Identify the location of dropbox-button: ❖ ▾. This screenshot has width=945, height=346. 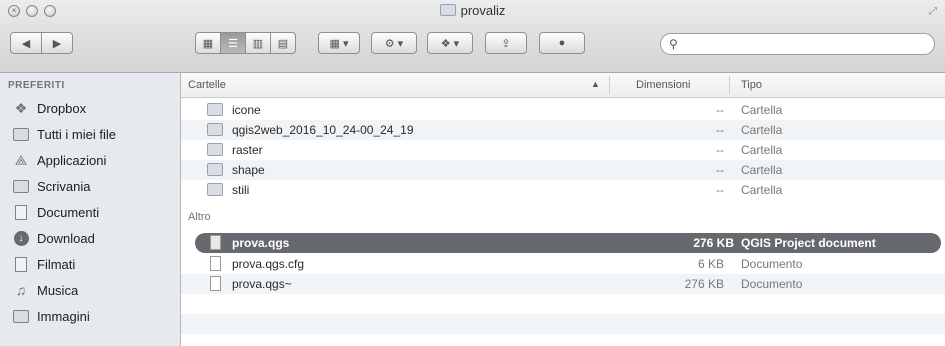
(450, 43).